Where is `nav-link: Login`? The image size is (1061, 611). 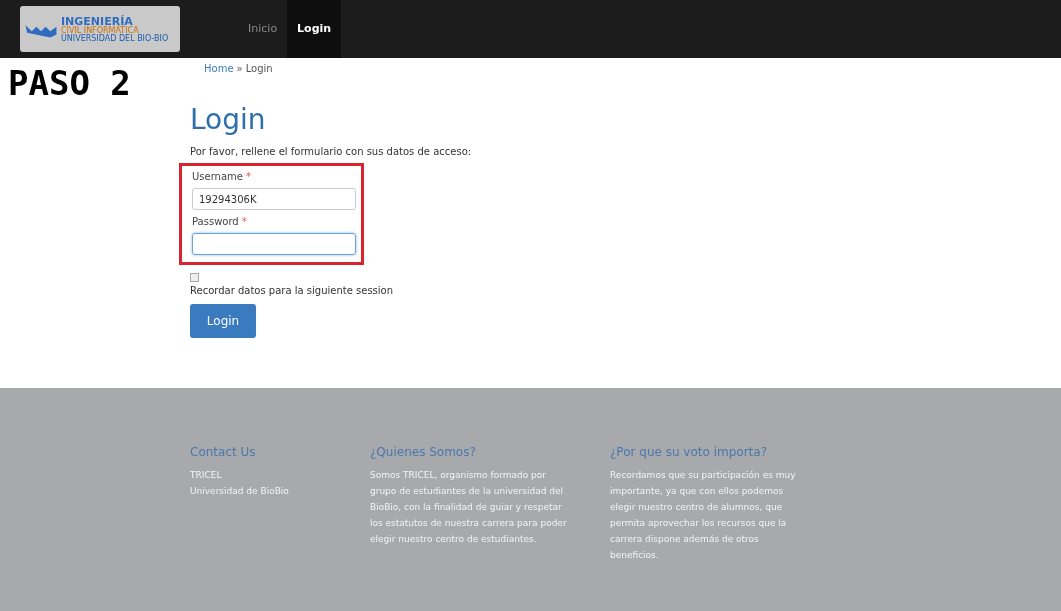
nav-link: Login is located at coordinates (314, 29).